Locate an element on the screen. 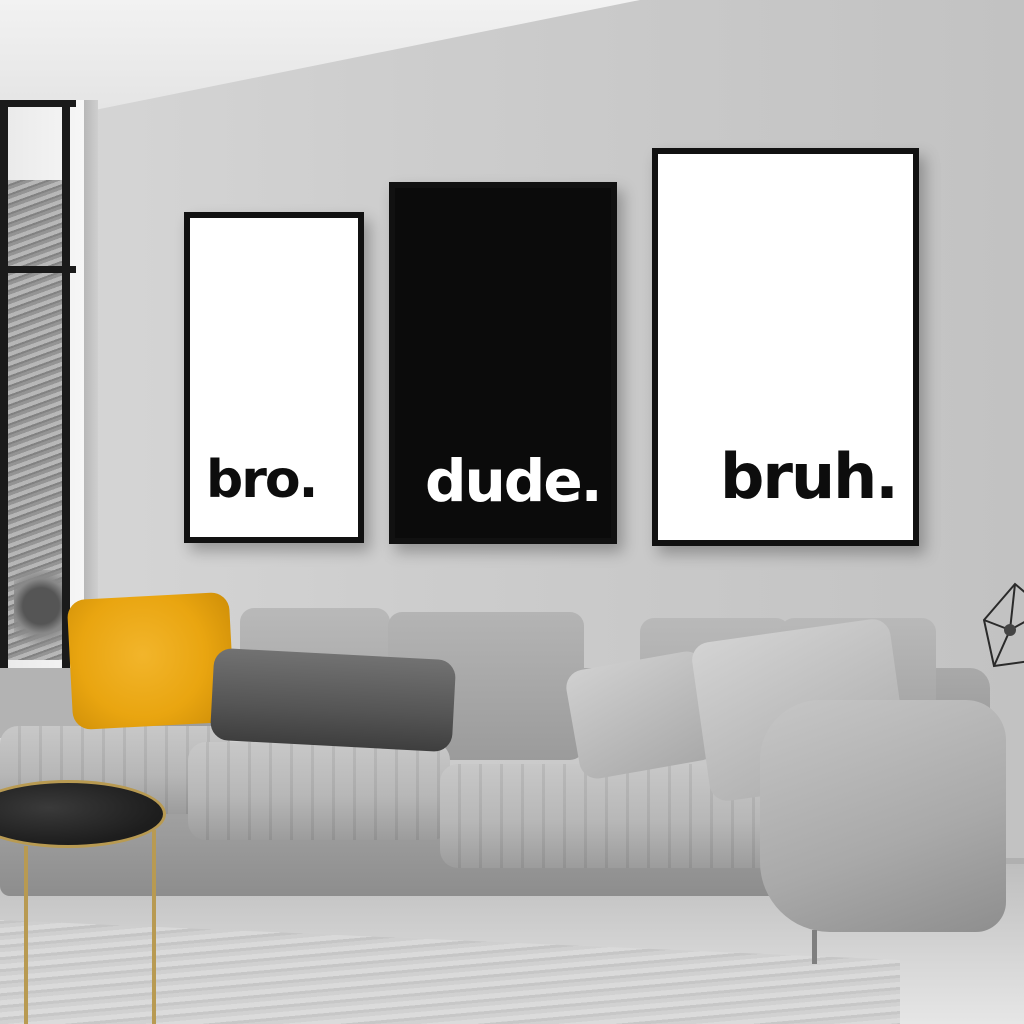  sofa-right-arm is located at coordinates (883, 816).